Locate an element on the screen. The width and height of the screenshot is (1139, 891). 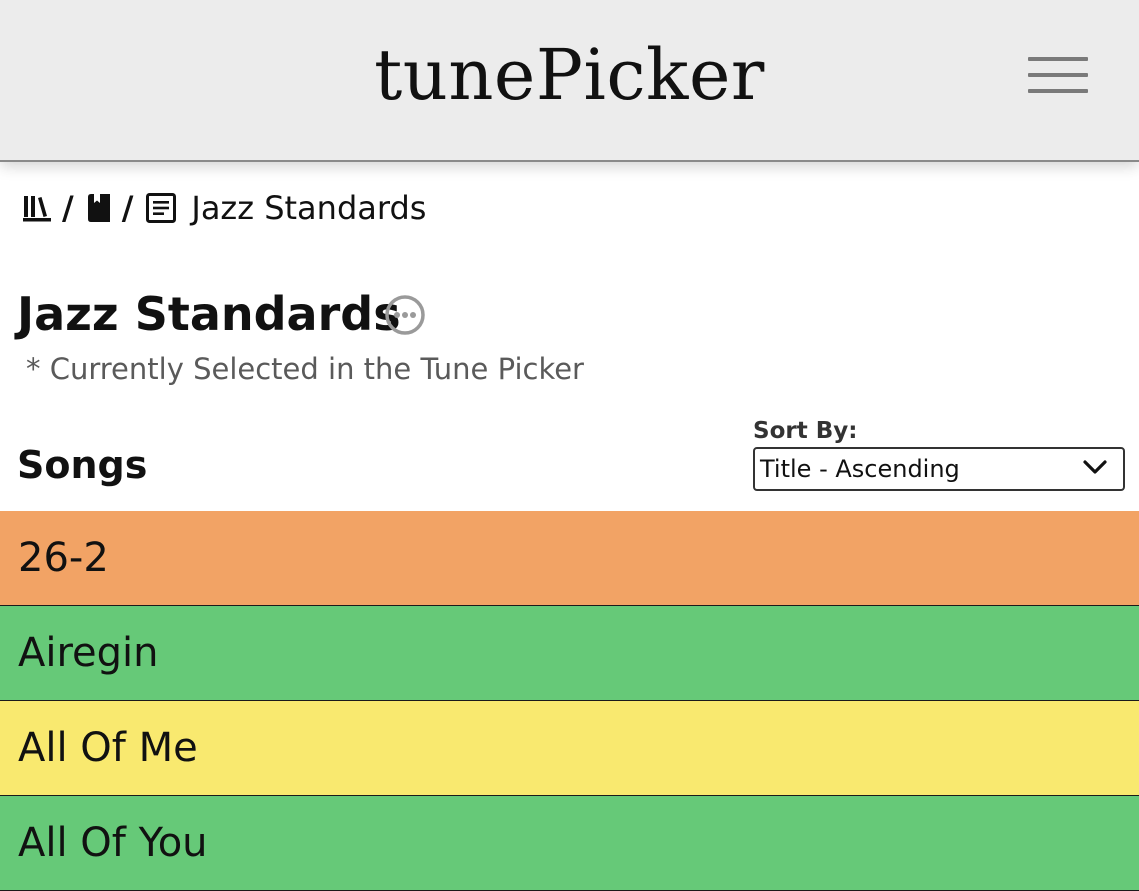
sort-select: Title - Ascending is located at coordinates (939, 469).